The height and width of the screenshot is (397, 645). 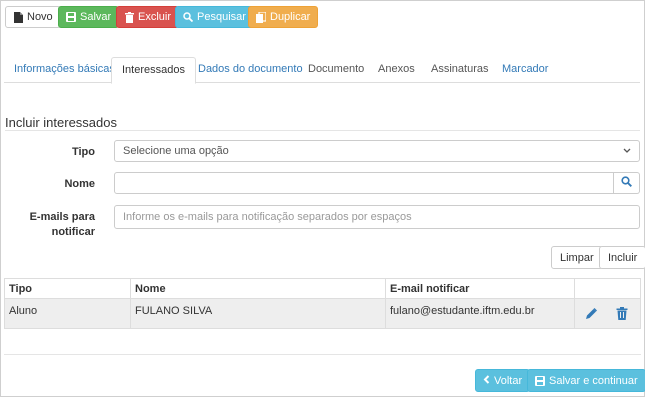 I want to click on tab-marcador: Marcador, so click(x=525, y=70).